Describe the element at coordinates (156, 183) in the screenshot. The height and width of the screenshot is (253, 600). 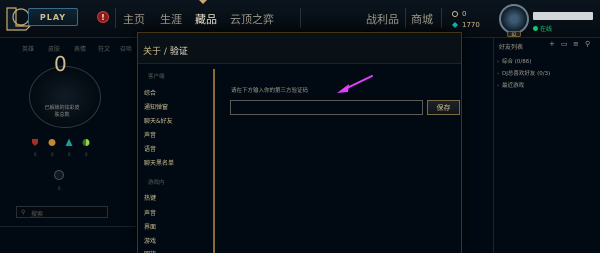
I see `sidebar-section-ingame: 游戏内` at that location.